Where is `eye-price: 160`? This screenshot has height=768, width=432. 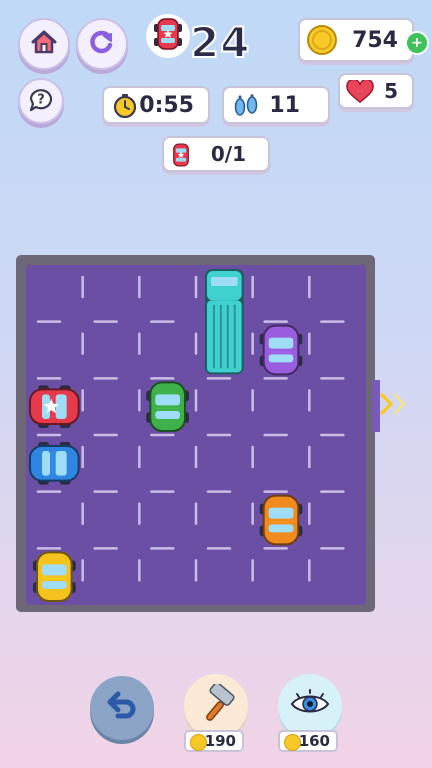
eye-price: 160 is located at coordinates (308, 741).